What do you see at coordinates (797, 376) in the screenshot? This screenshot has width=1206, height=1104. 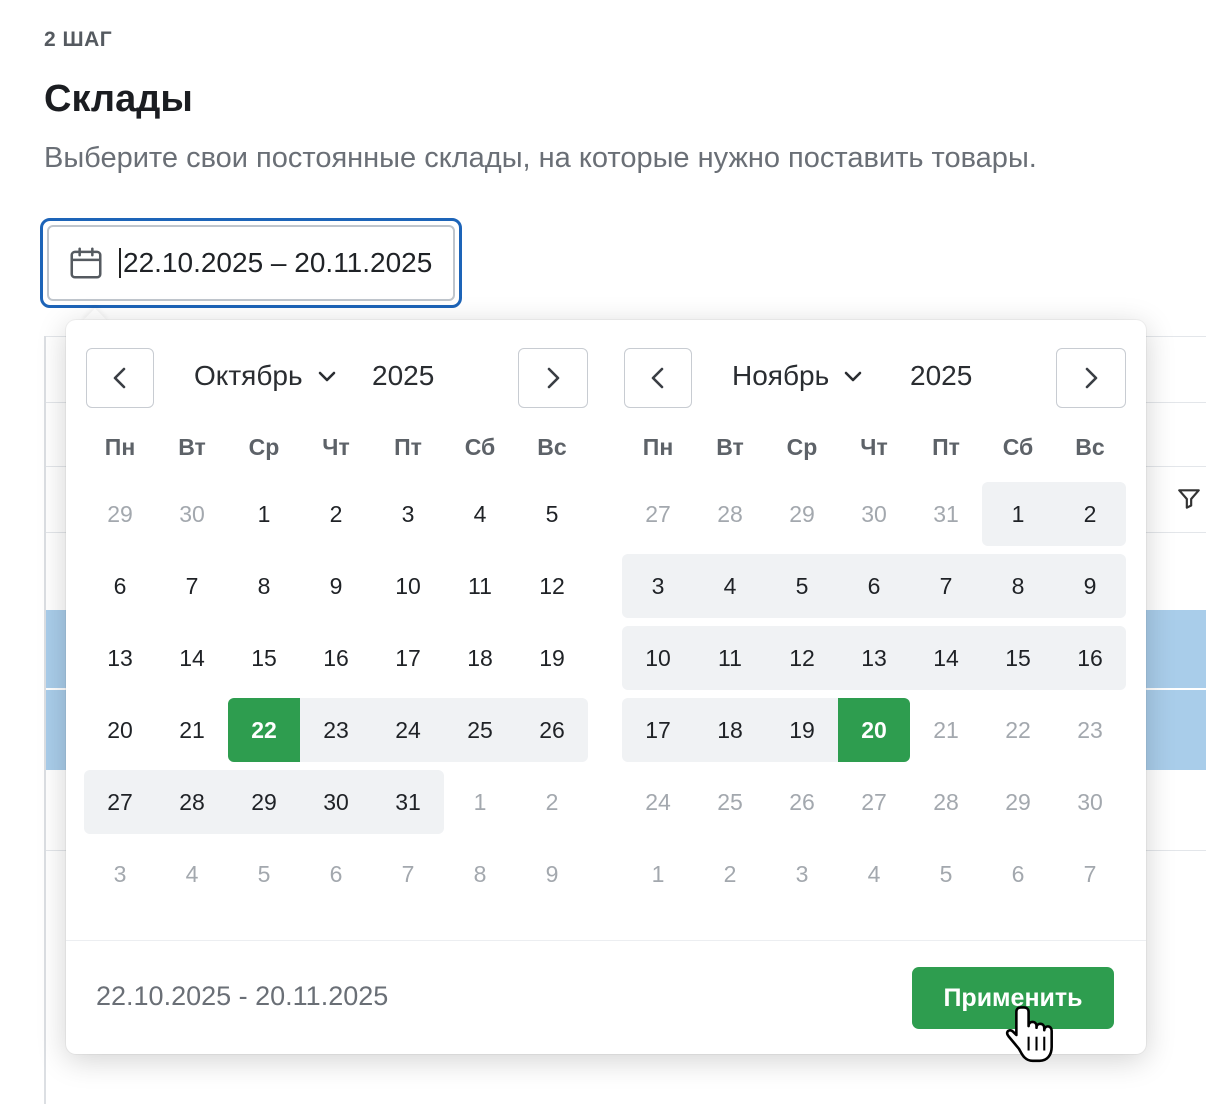 I see `month-select-right: Ноябрь` at bounding box center [797, 376].